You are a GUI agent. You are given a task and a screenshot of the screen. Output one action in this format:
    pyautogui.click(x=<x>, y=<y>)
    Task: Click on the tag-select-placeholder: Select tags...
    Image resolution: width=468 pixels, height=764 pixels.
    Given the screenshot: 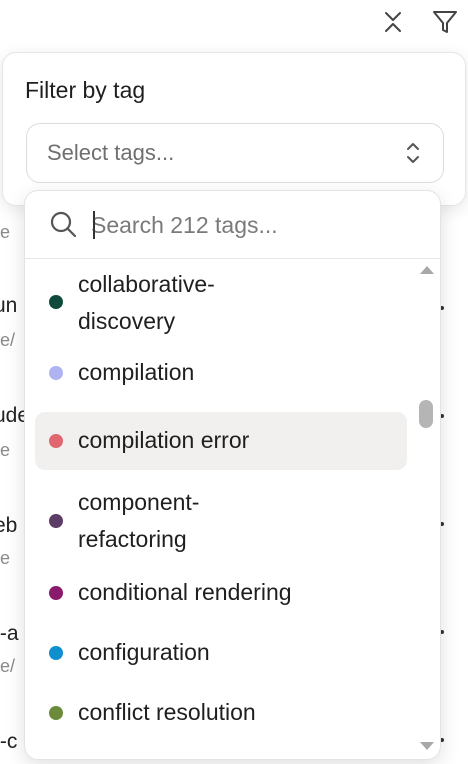 What is the action you would take?
    pyautogui.click(x=111, y=152)
    